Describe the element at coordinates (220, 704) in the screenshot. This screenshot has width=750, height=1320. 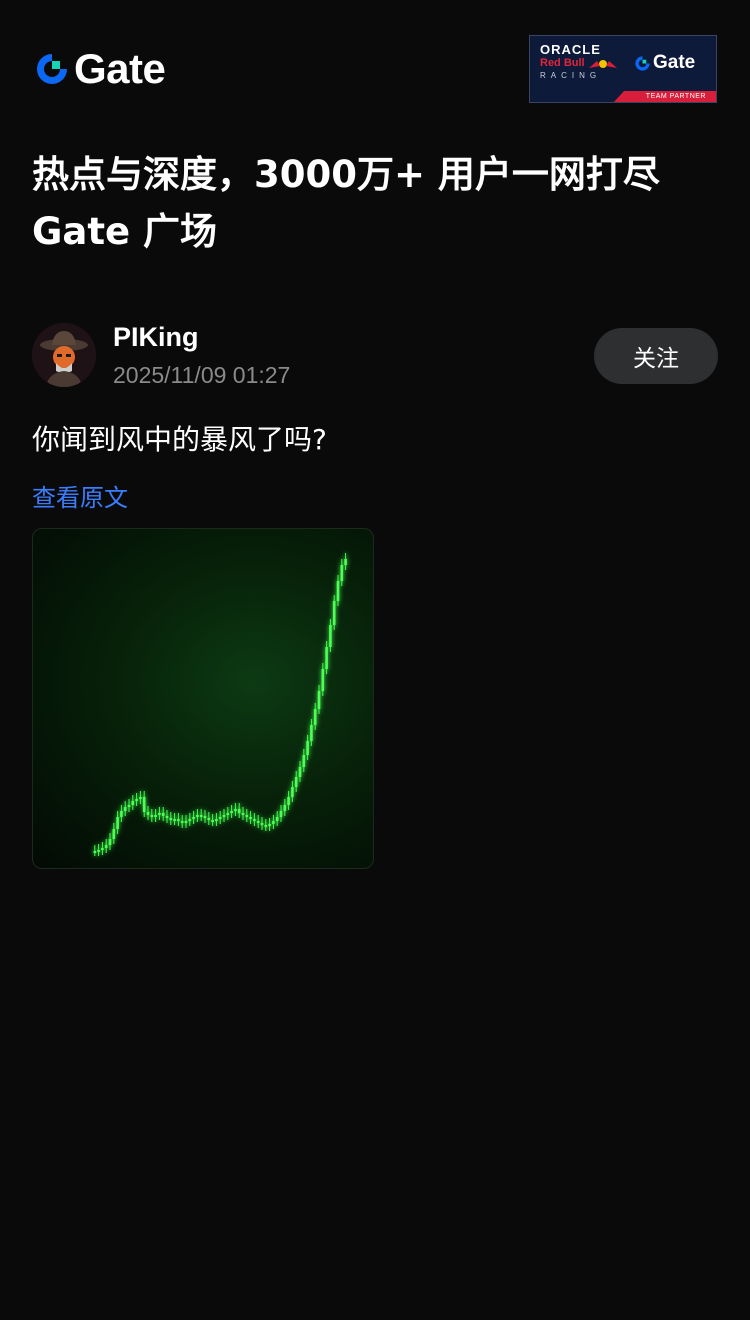
I see `candlestick-image-icon` at that location.